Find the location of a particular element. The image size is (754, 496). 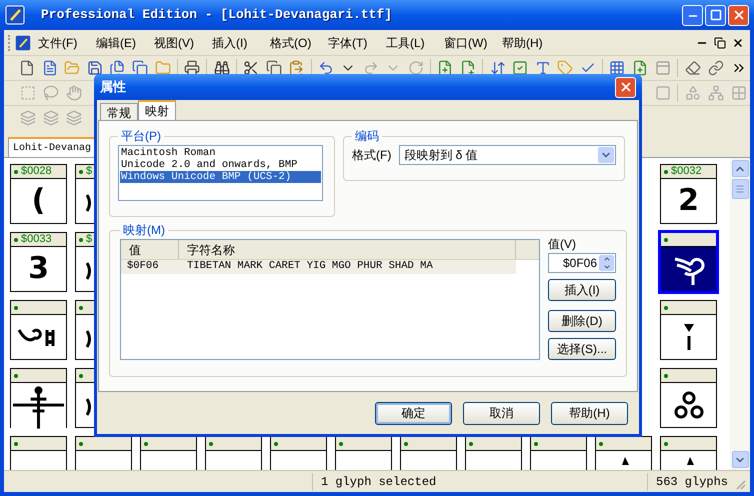

group-label: 平台(P) is located at coordinates (141, 136).